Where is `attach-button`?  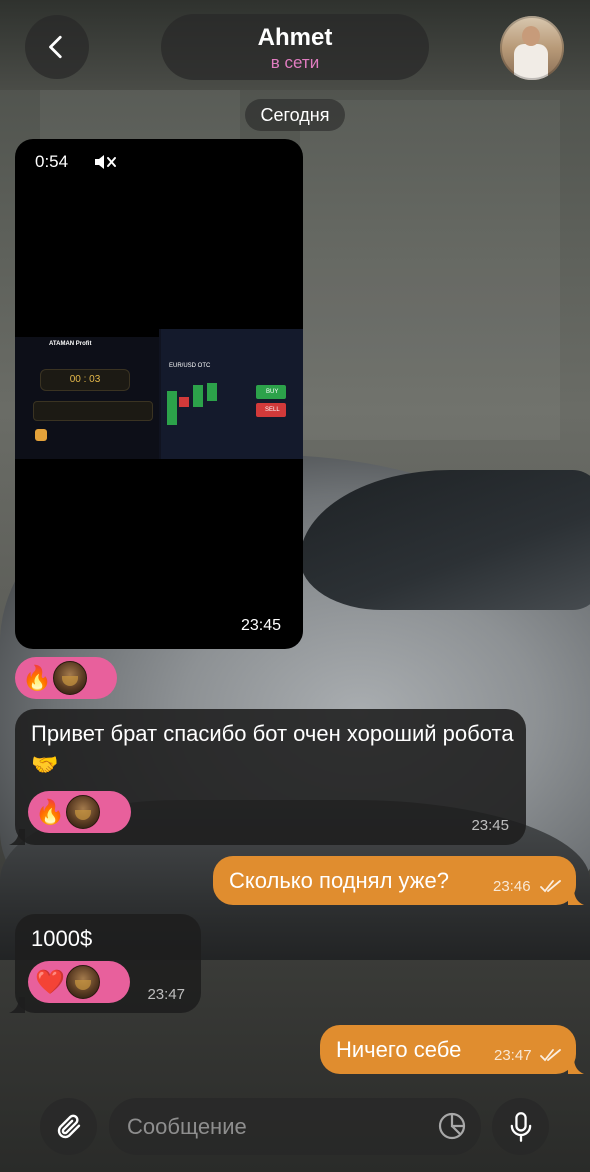
attach-button is located at coordinates (68, 1126).